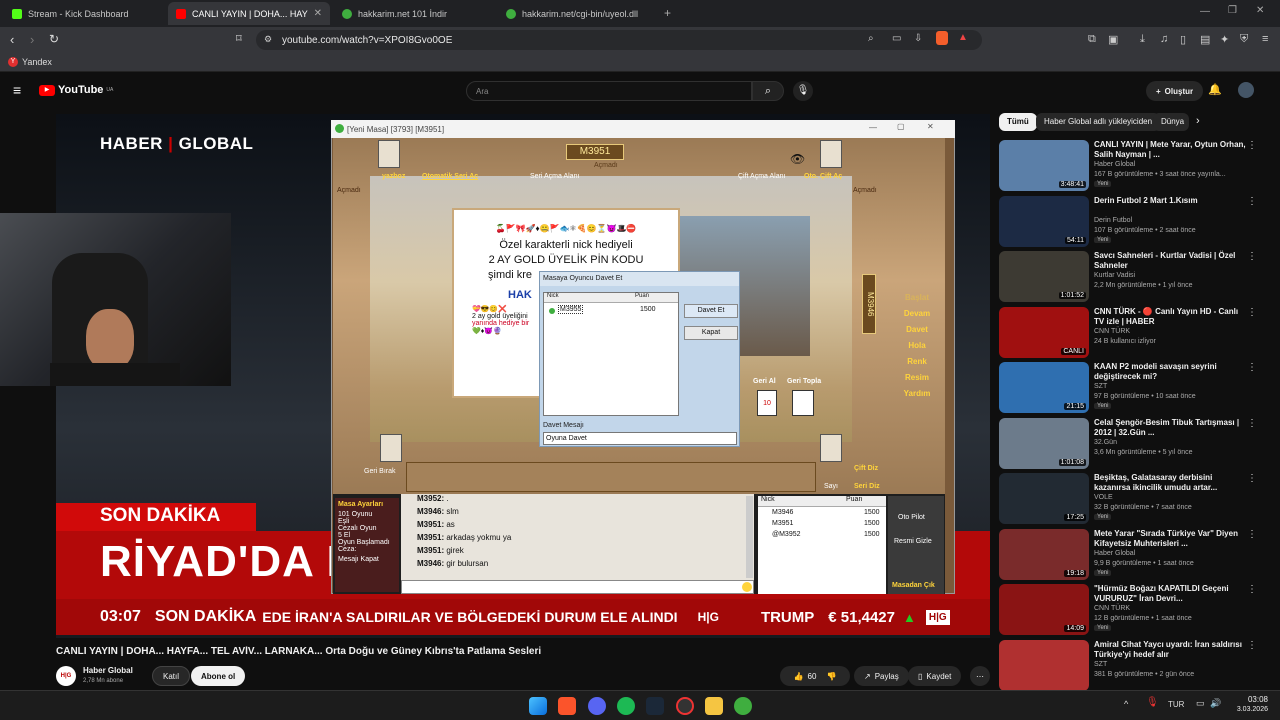 The image size is (1280, 720). Describe the element at coordinates (1175, 91) in the screenshot. I see `create-button: + Oluştur` at that location.